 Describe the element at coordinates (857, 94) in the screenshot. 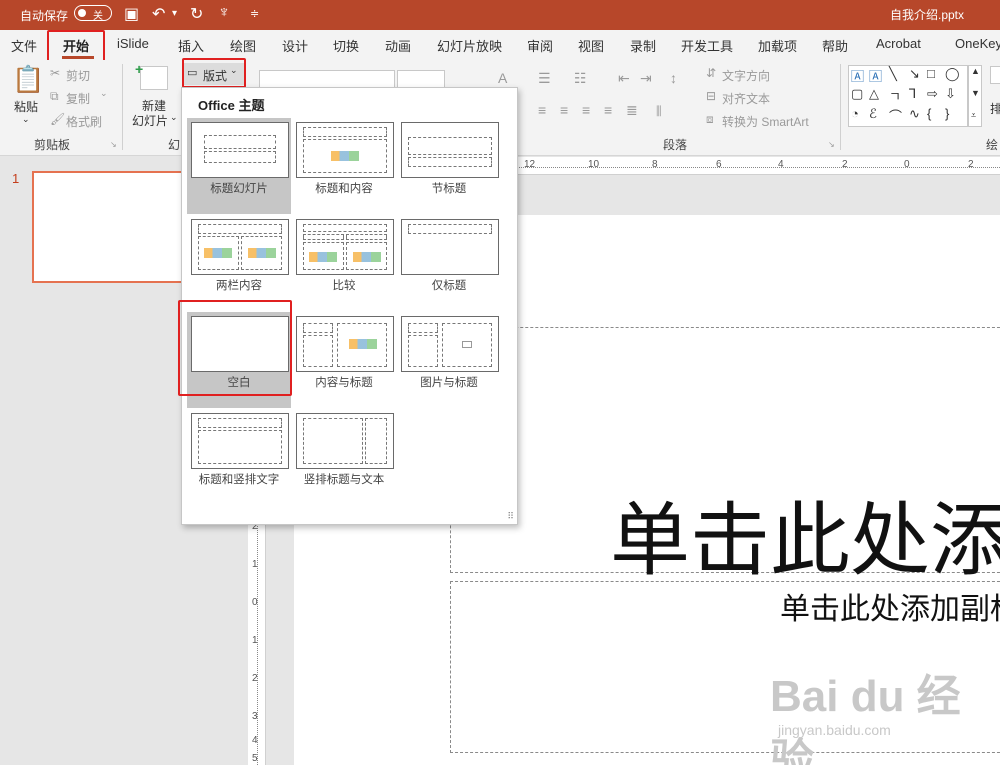

I see `rounded-rect-shape-icon: ▢` at that location.